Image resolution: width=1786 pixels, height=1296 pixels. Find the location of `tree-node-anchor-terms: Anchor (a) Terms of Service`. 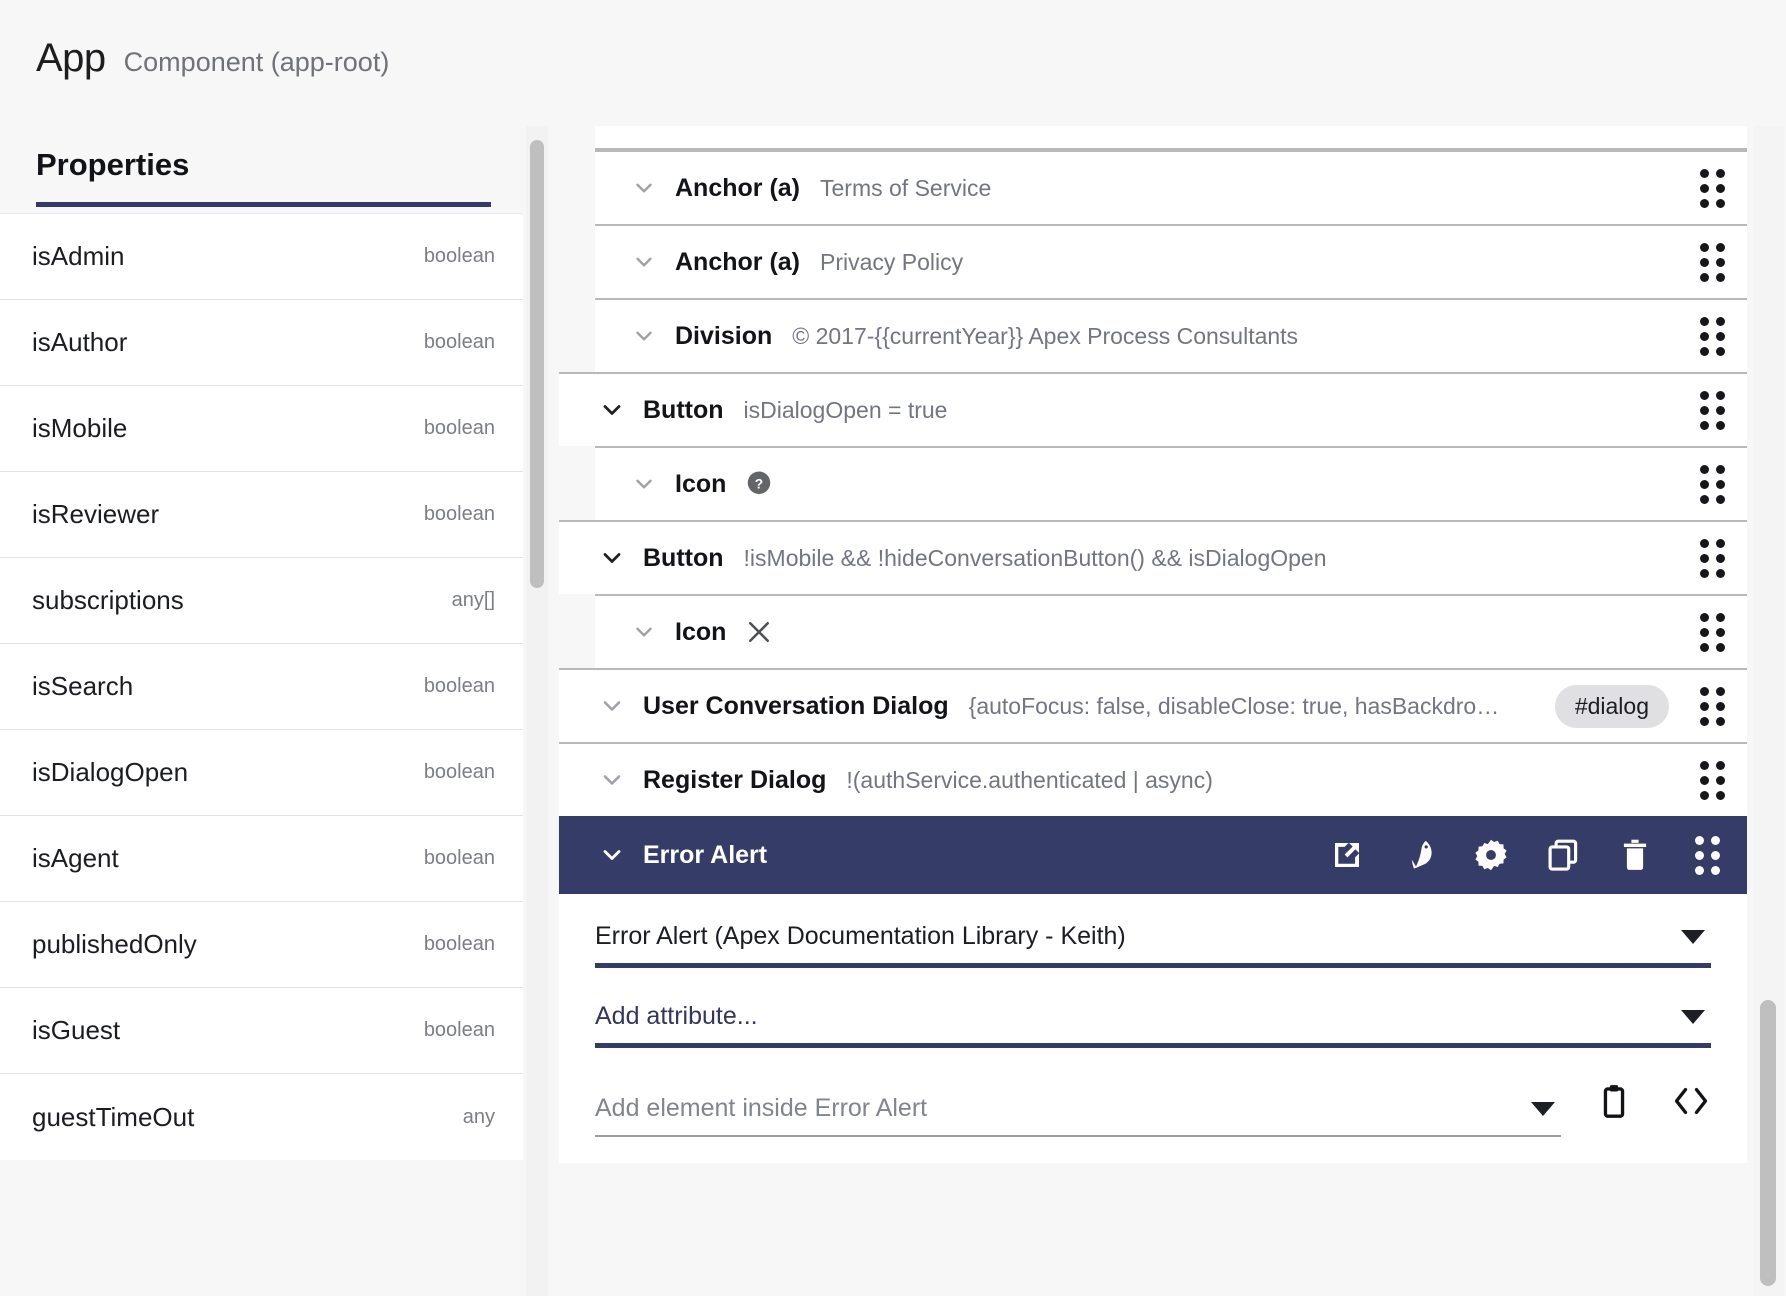

tree-node-anchor-terms: Anchor (a) Terms of Service is located at coordinates (1171, 187).